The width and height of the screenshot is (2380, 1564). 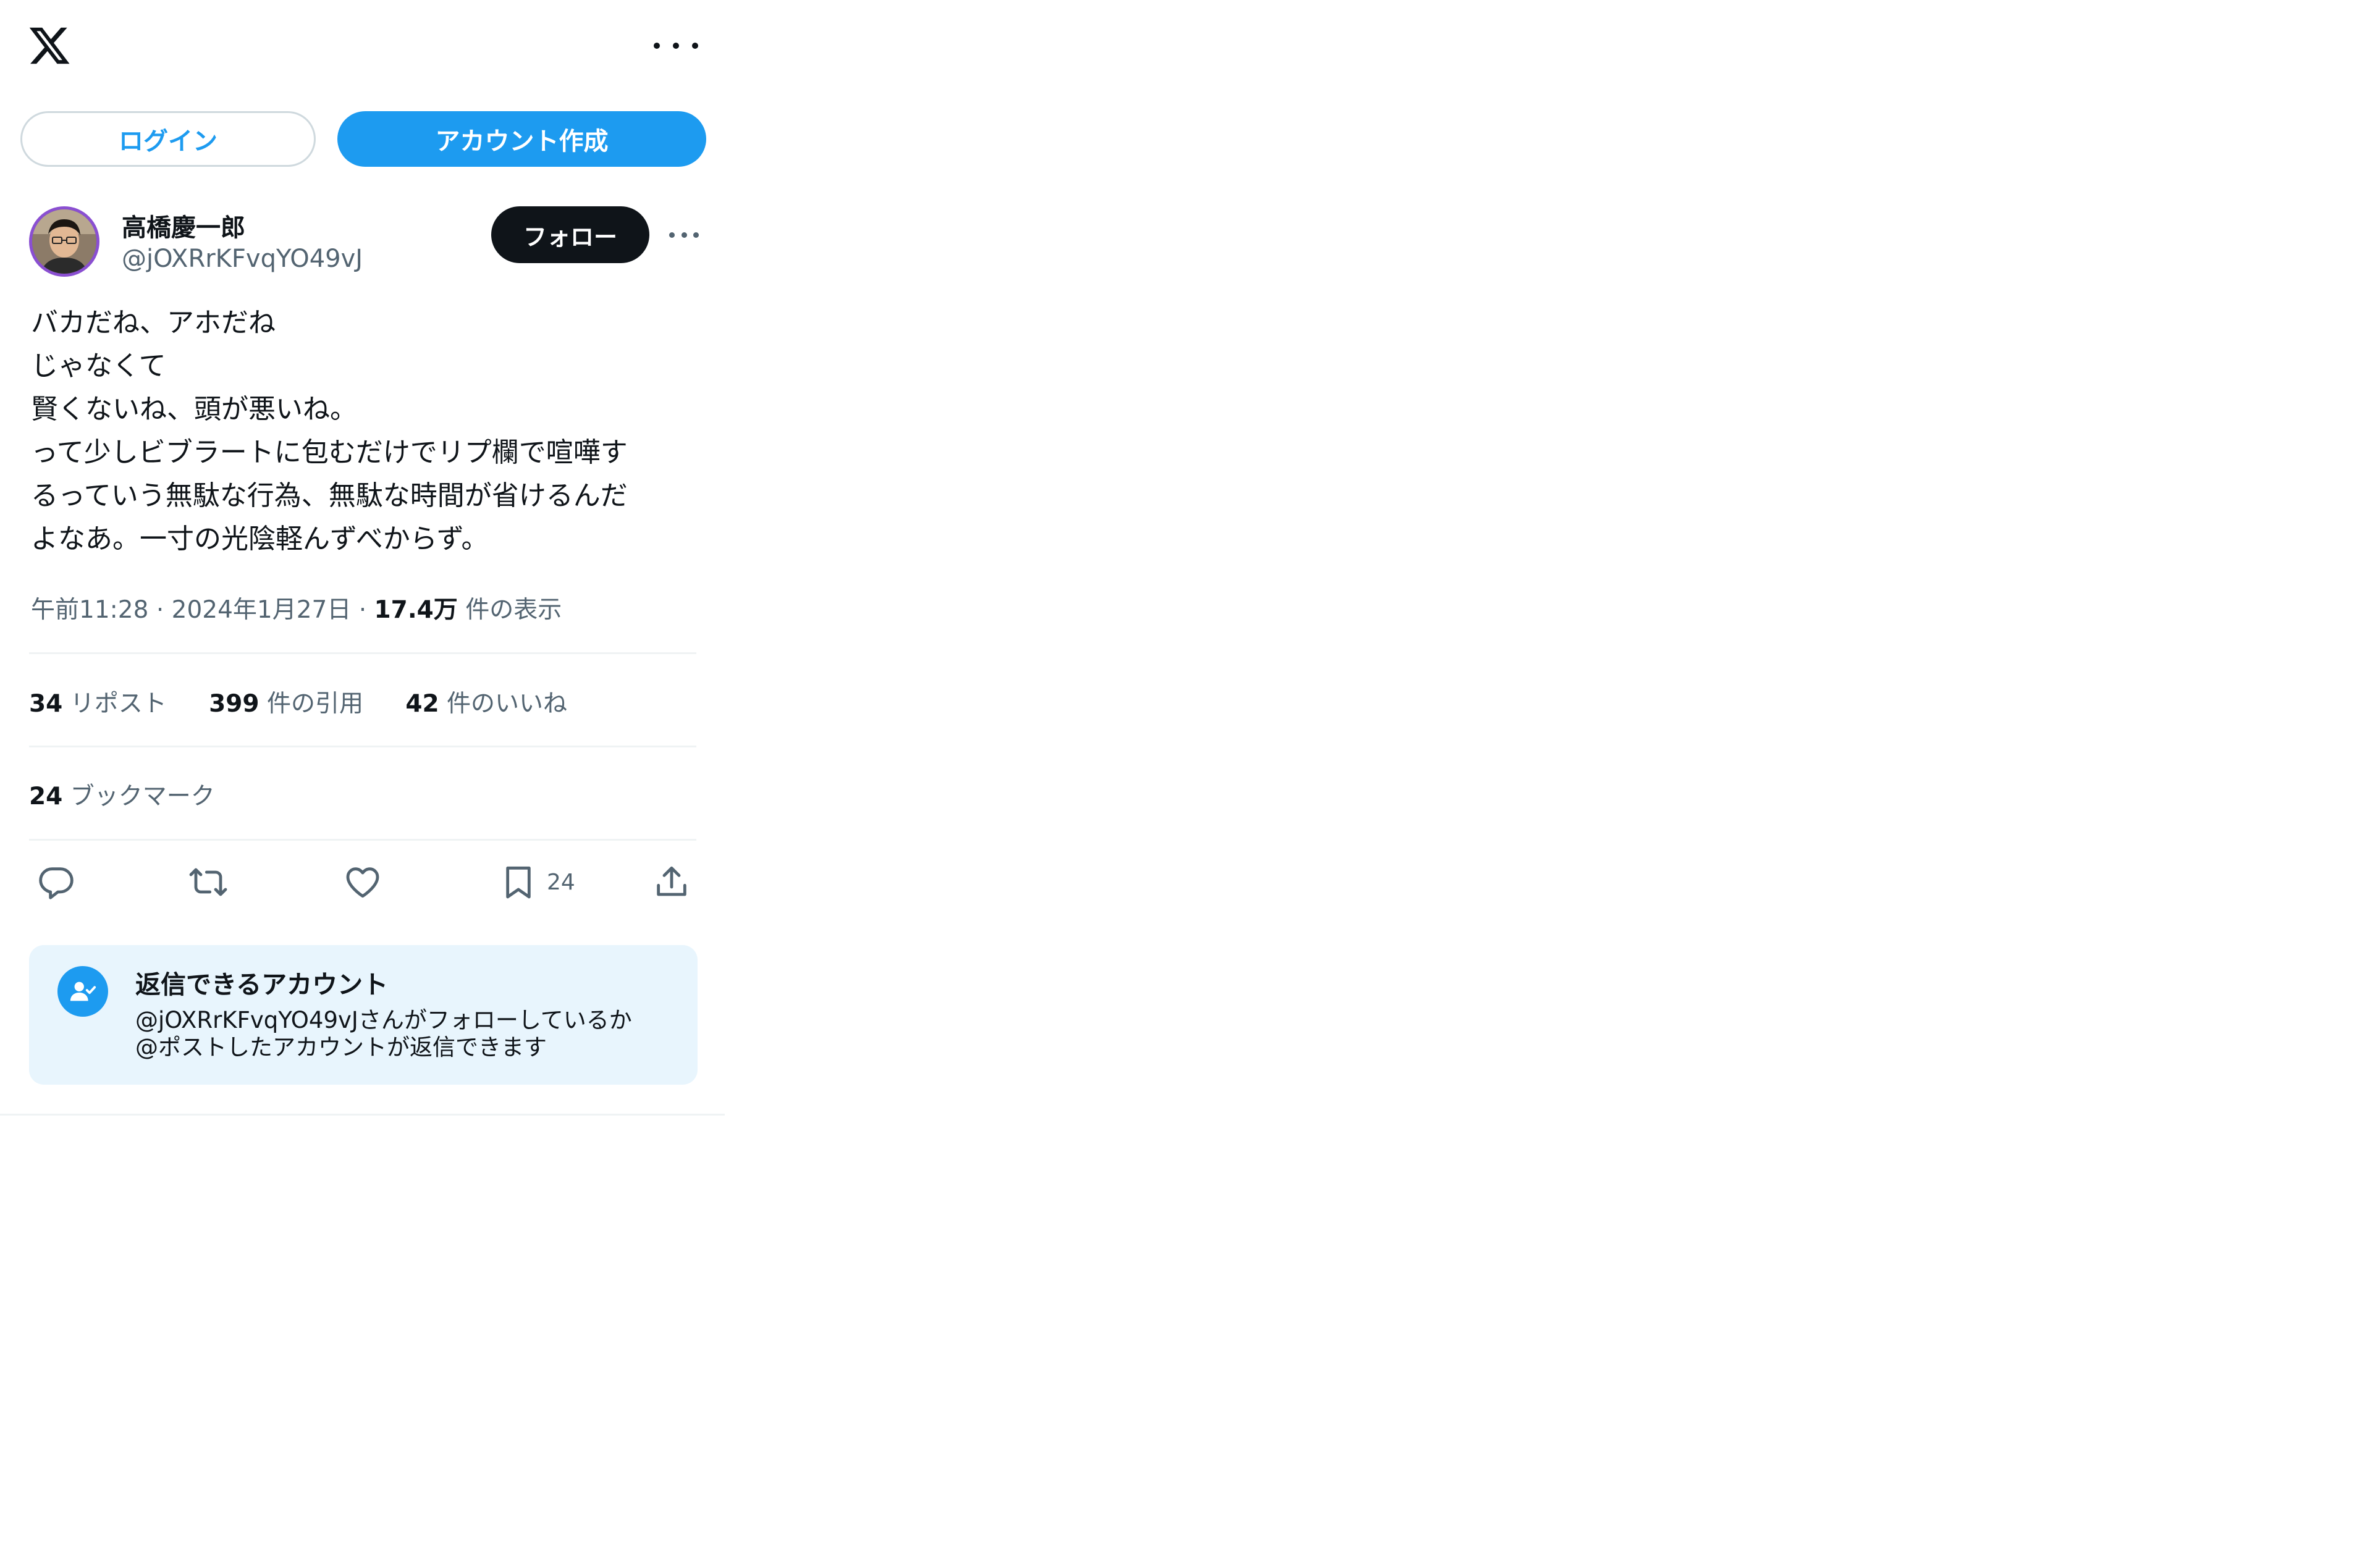 What do you see at coordinates (684, 235) in the screenshot?
I see `more-options-icon` at bounding box center [684, 235].